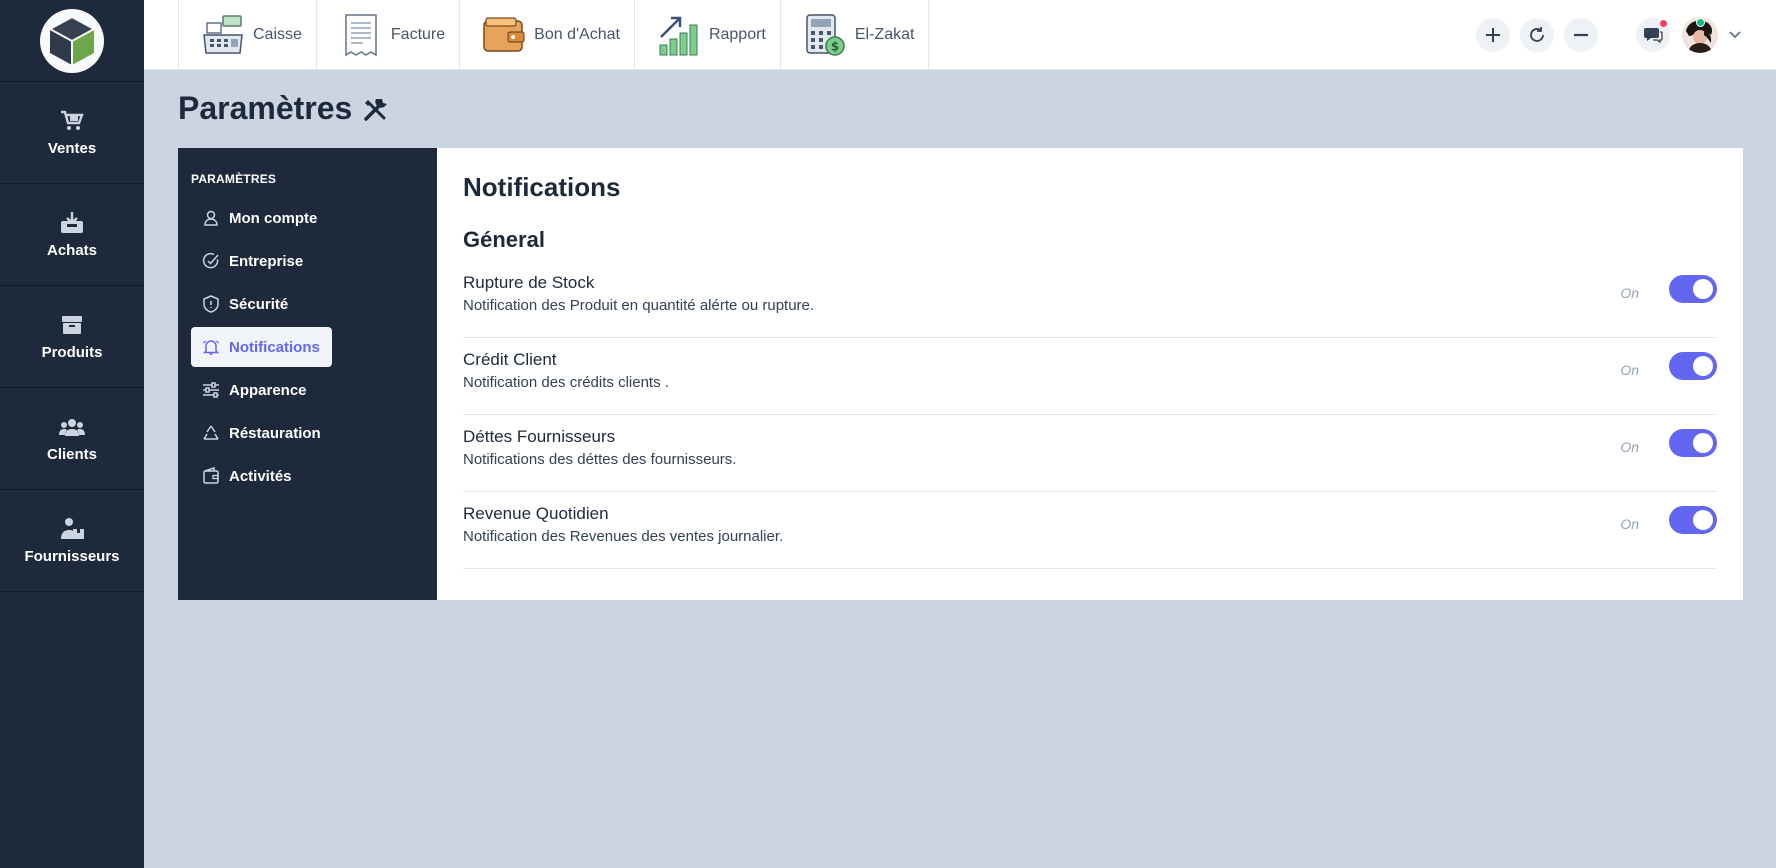  I want to click on minimize-button, so click(1581, 35).